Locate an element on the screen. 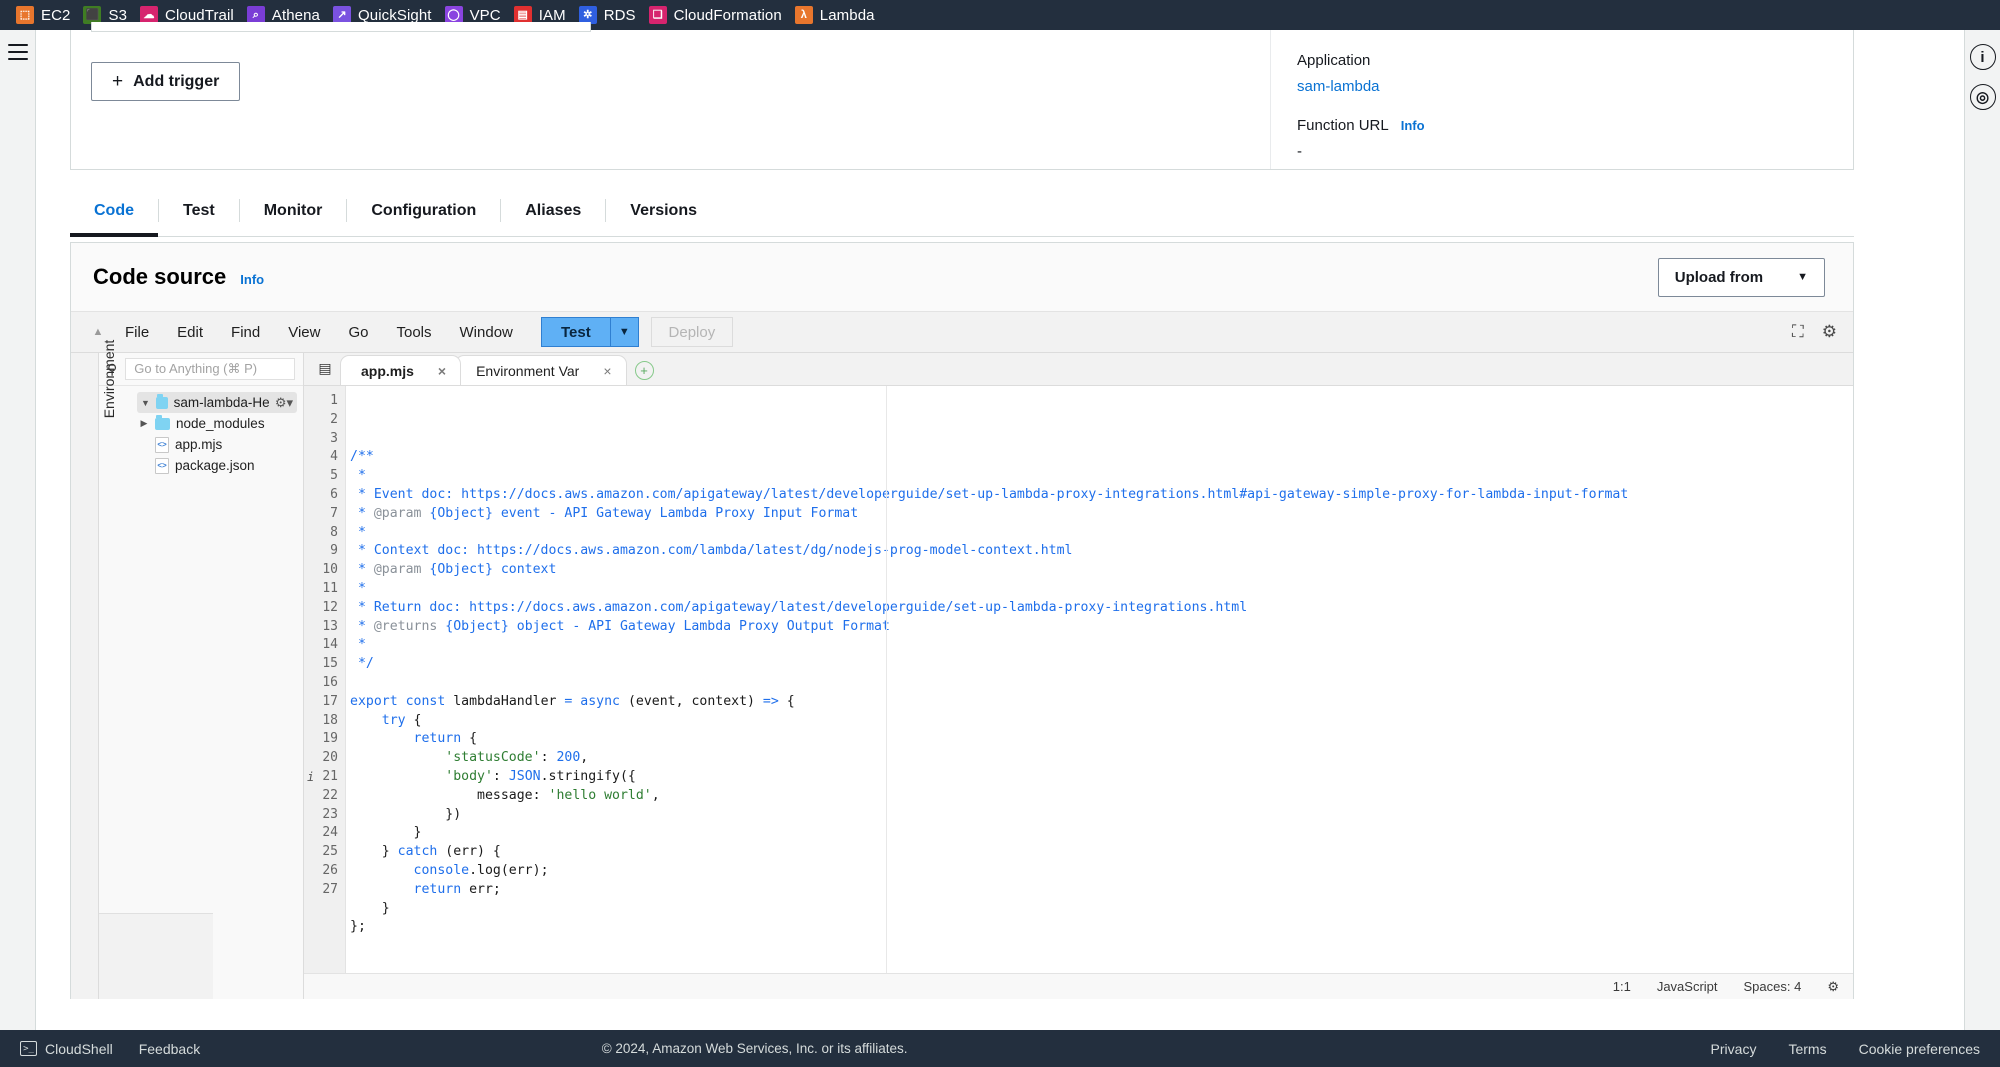 This screenshot has height=1067, width=2000. shortcut-panel-icon: ◎ is located at coordinates (1982, 97).